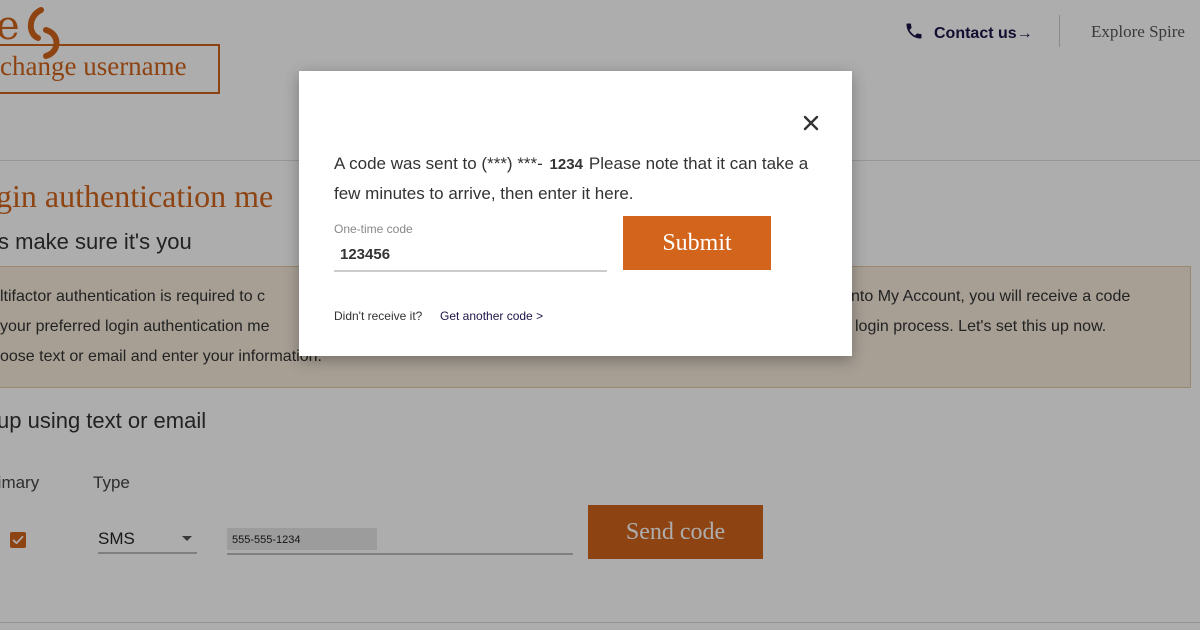 This screenshot has height=630, width=1200. What do you see at coordinates (566, 164) in the screenshot?
I see `masked-phone-digits: 1234` at bounding box center [566, 164].